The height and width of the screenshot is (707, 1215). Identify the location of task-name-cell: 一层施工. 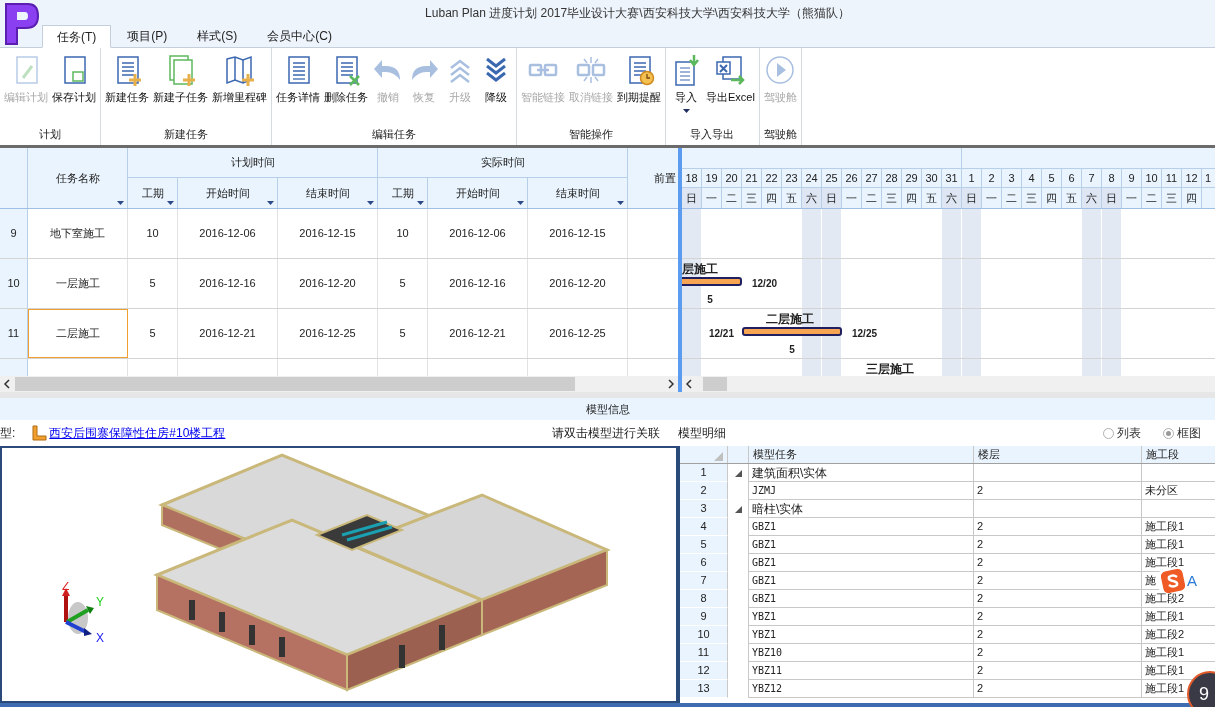
(78, 283).